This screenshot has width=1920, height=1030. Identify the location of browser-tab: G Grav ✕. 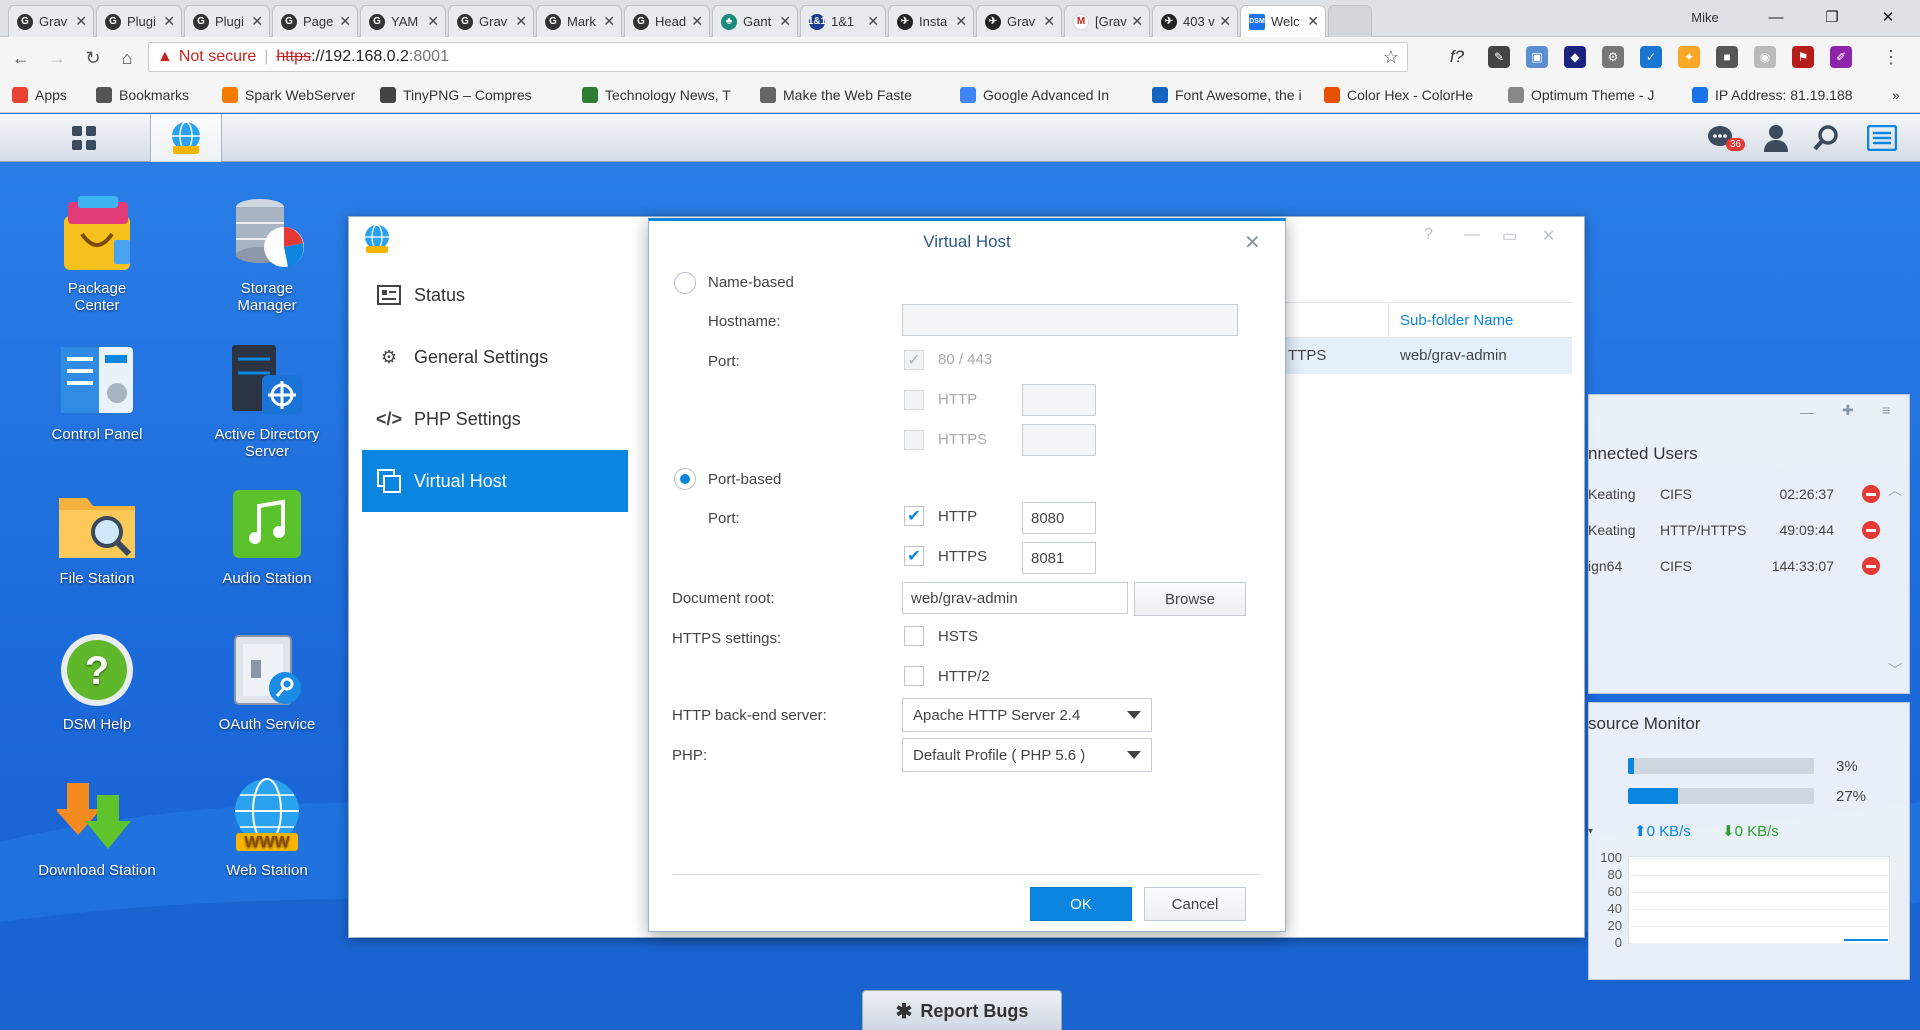
(491, 21).